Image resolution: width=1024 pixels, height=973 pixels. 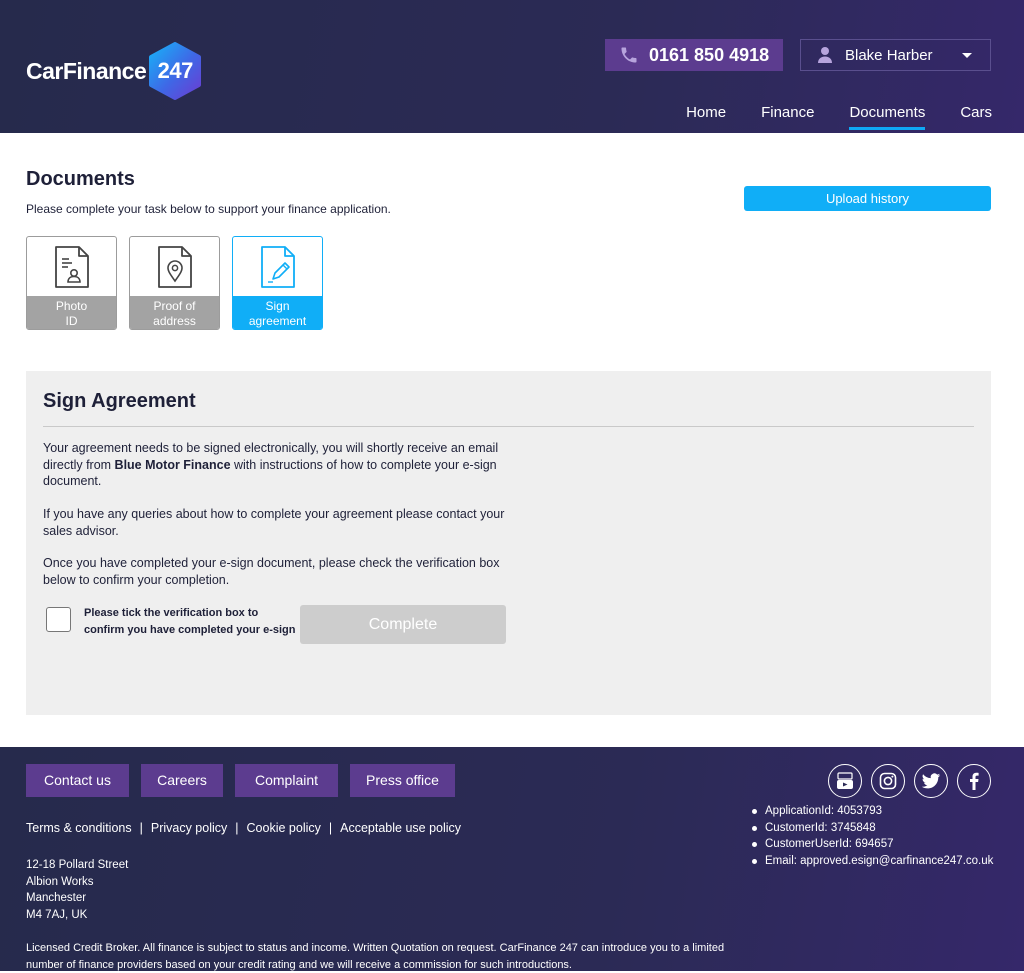 What do you see at coordinates (277, 266) in the screenshot?
I see `sign-document-icon` at bounding box center [277, 266].